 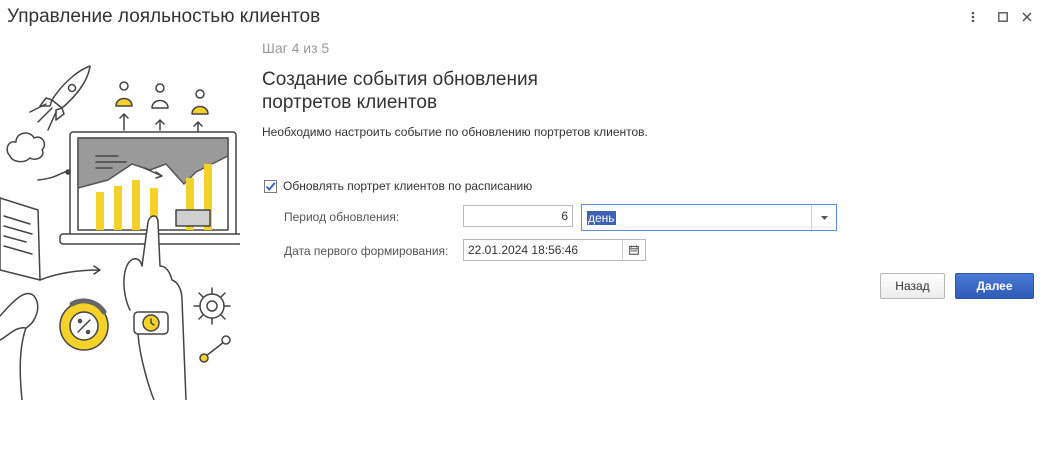 What do you see at coordinates (350, 102) in the screenshot?
I see `page-title-line-2: портретов клиентов` at bounding box center [350, 102].